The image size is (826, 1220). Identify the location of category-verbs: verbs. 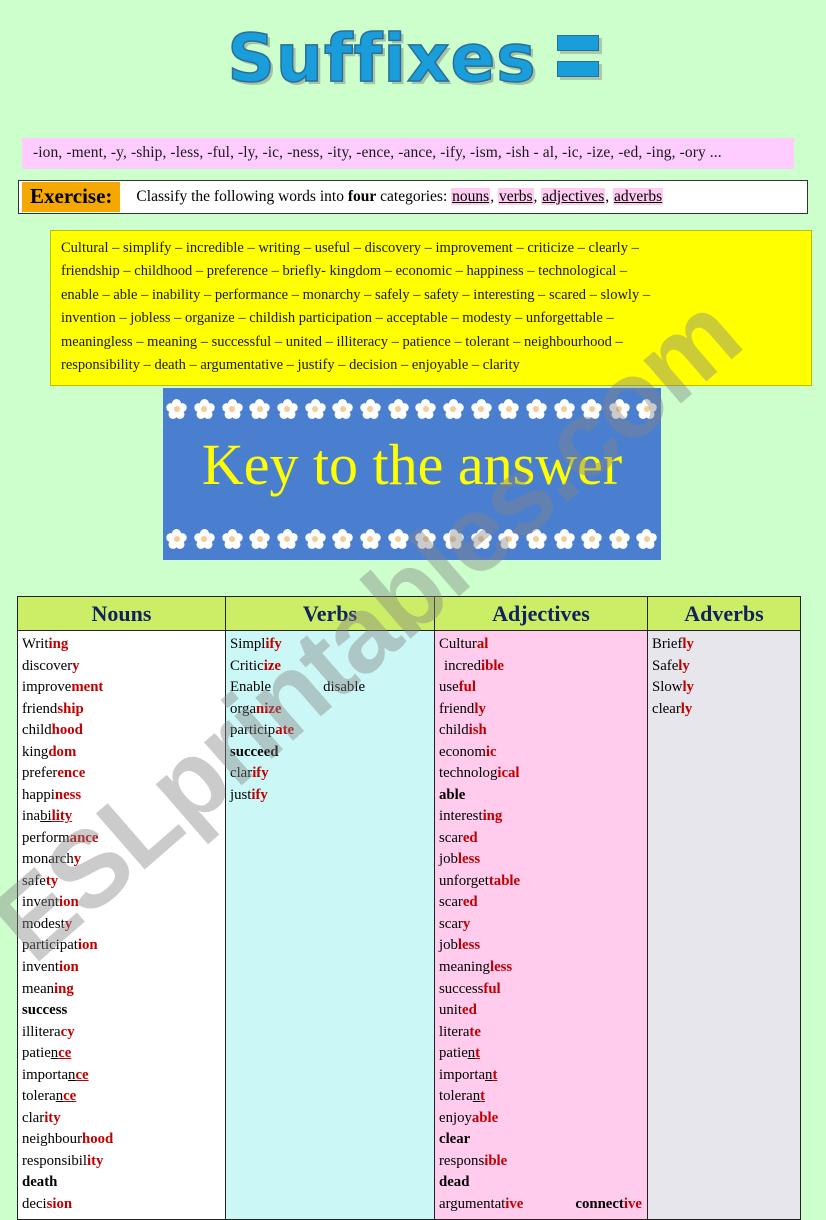
(515, 196).